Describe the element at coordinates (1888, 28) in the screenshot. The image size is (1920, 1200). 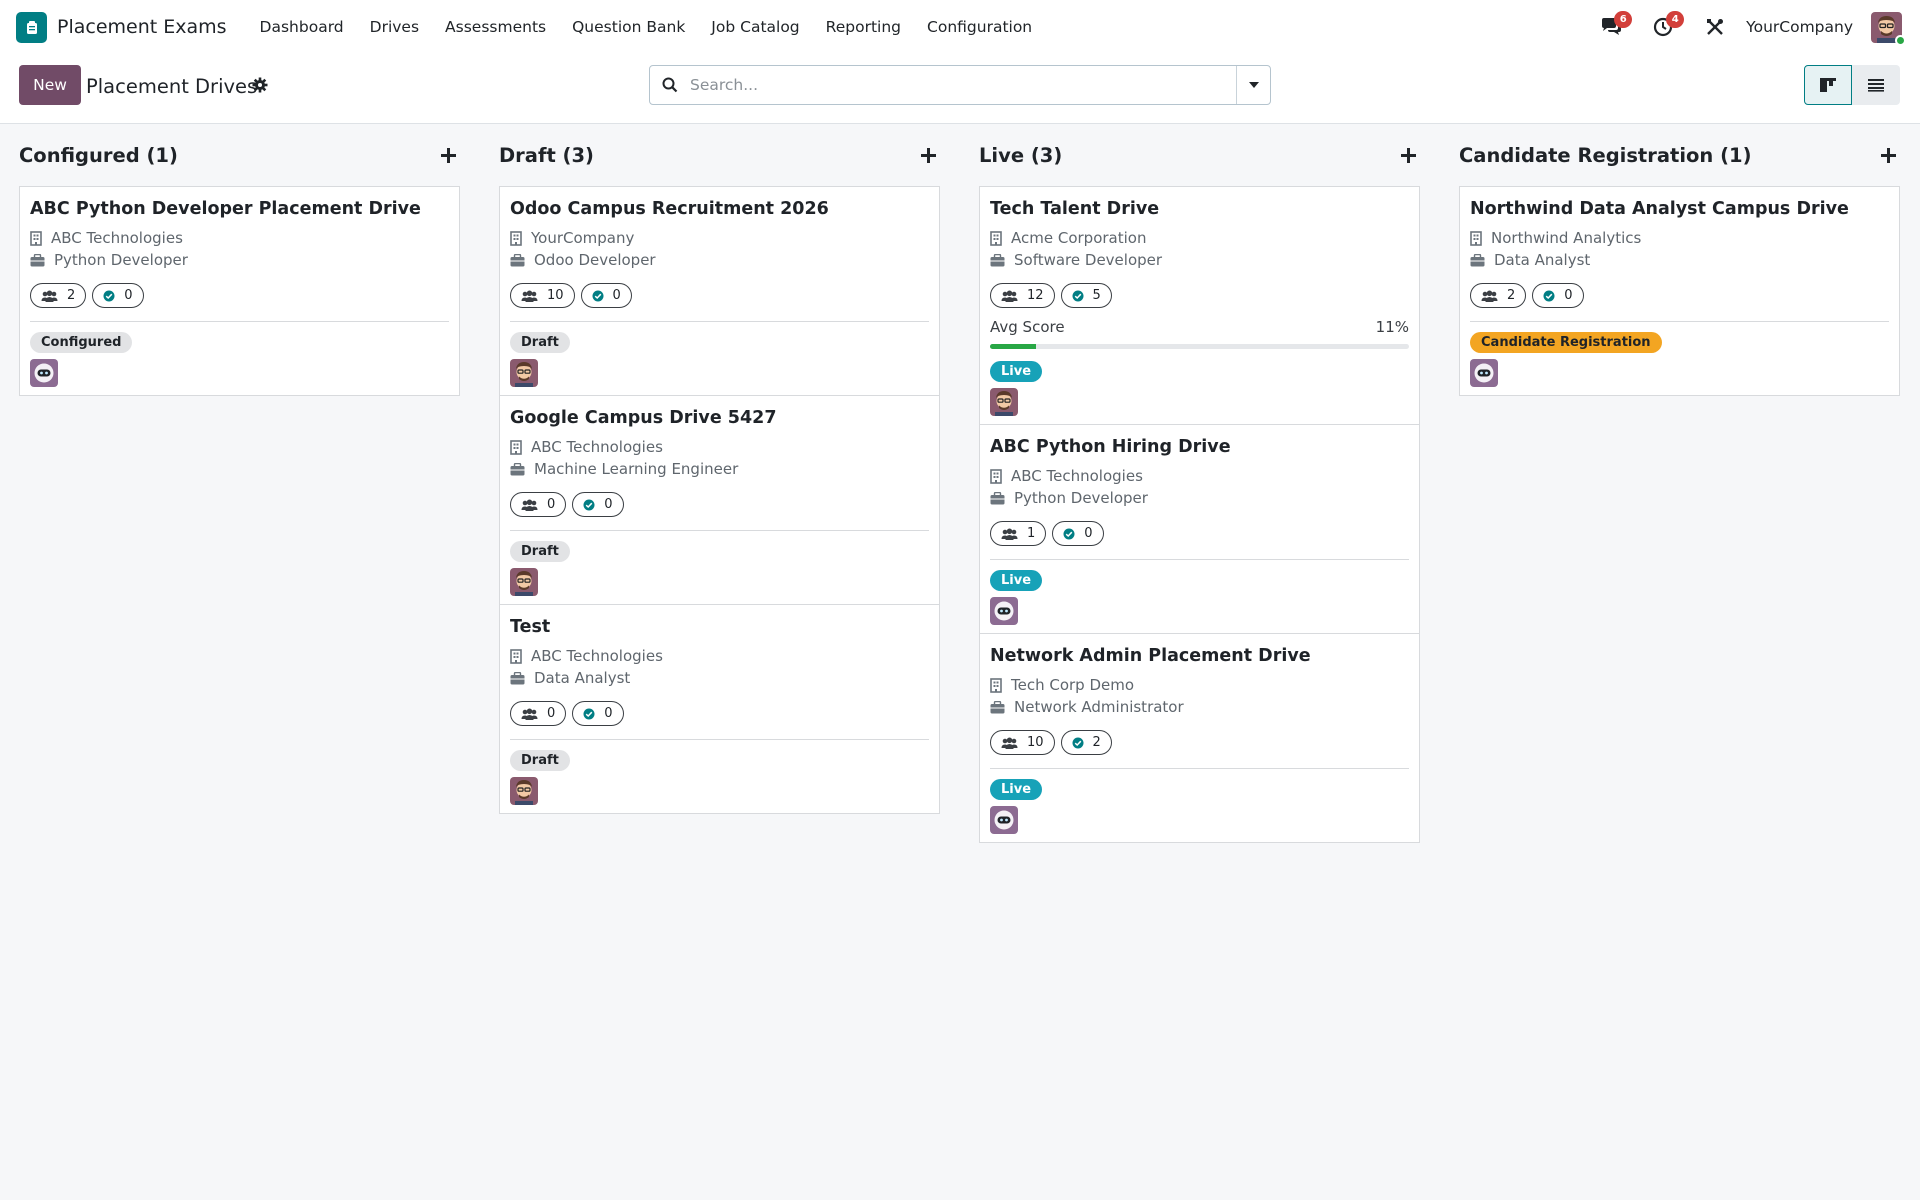
I see `user-avatar` at that location.